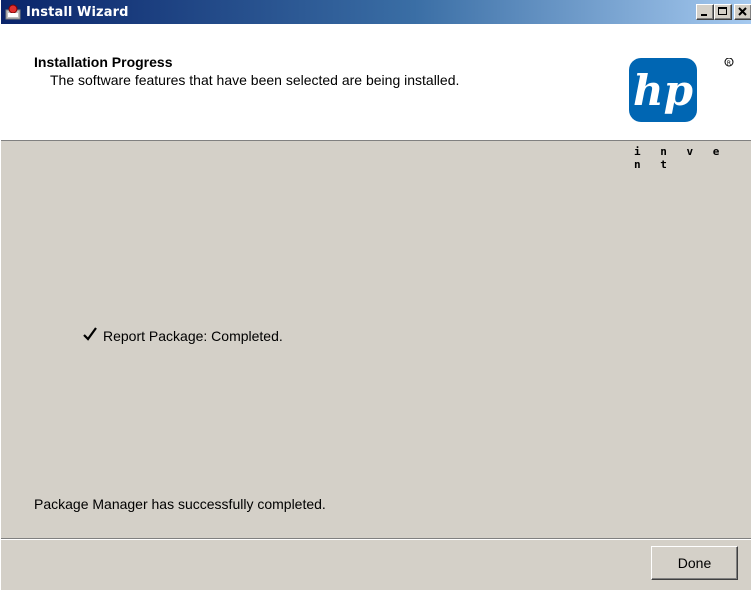  Describe the element at coordinates (705, 12) in the screenshot. I see `minimize-icon` at that location.